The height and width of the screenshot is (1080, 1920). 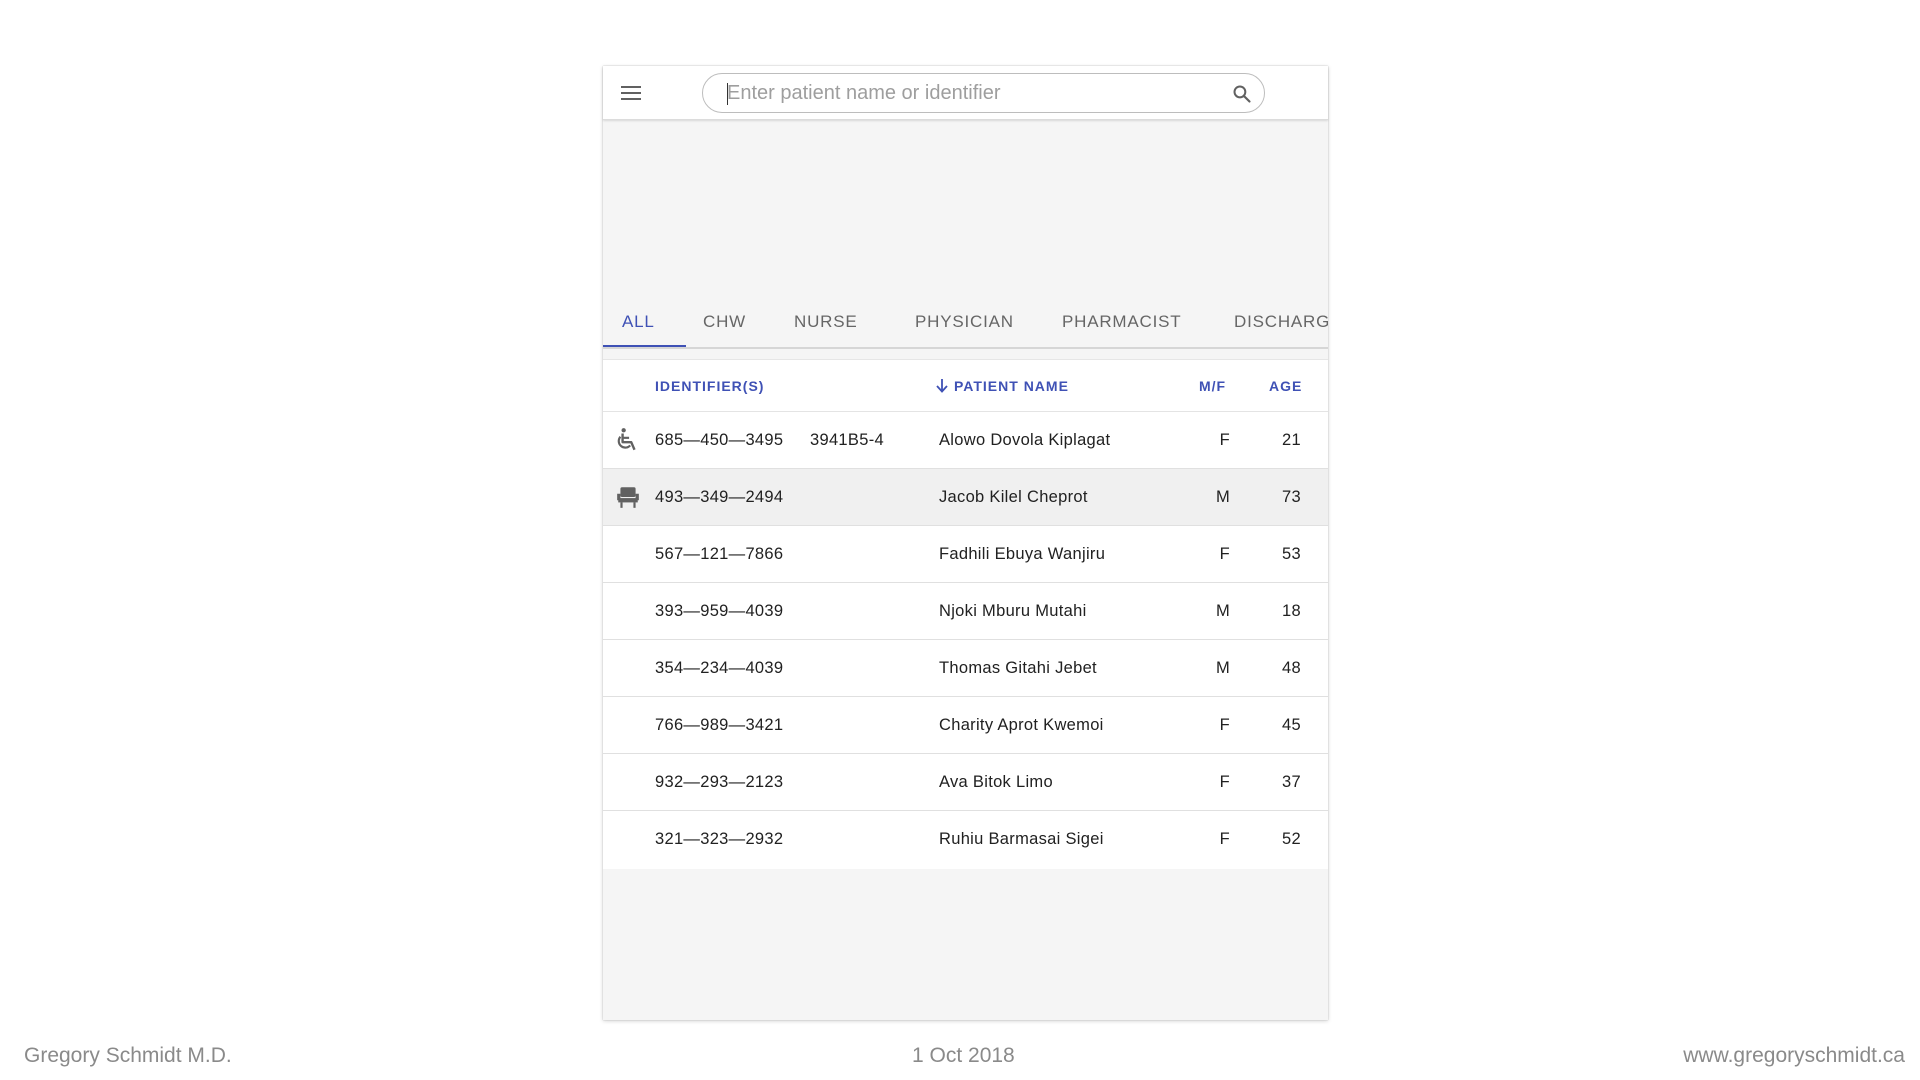 What do you see at coordinates (1291, 440) in the screenshot?
I see `cell-age: 21` at bounding box center [1291, 440].